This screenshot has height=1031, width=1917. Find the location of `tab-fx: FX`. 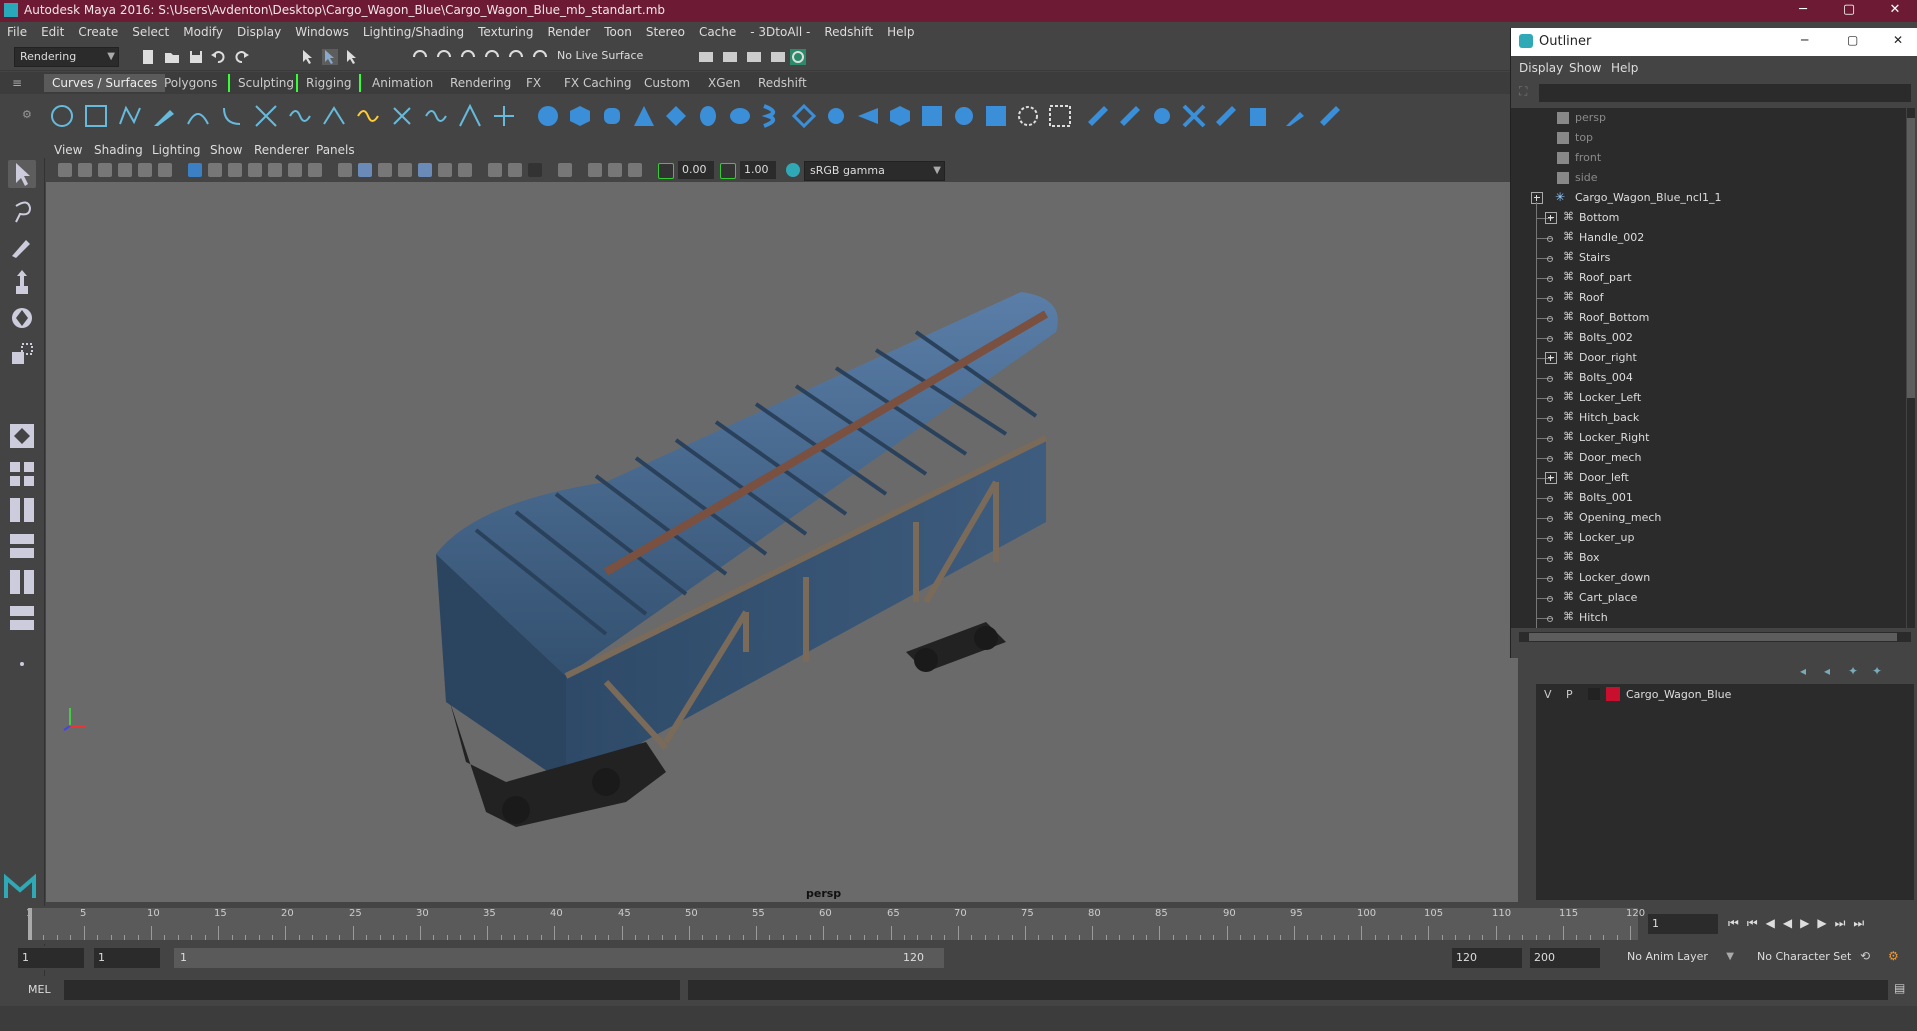

tab-fx: FX is located at coordinates (533, 83).